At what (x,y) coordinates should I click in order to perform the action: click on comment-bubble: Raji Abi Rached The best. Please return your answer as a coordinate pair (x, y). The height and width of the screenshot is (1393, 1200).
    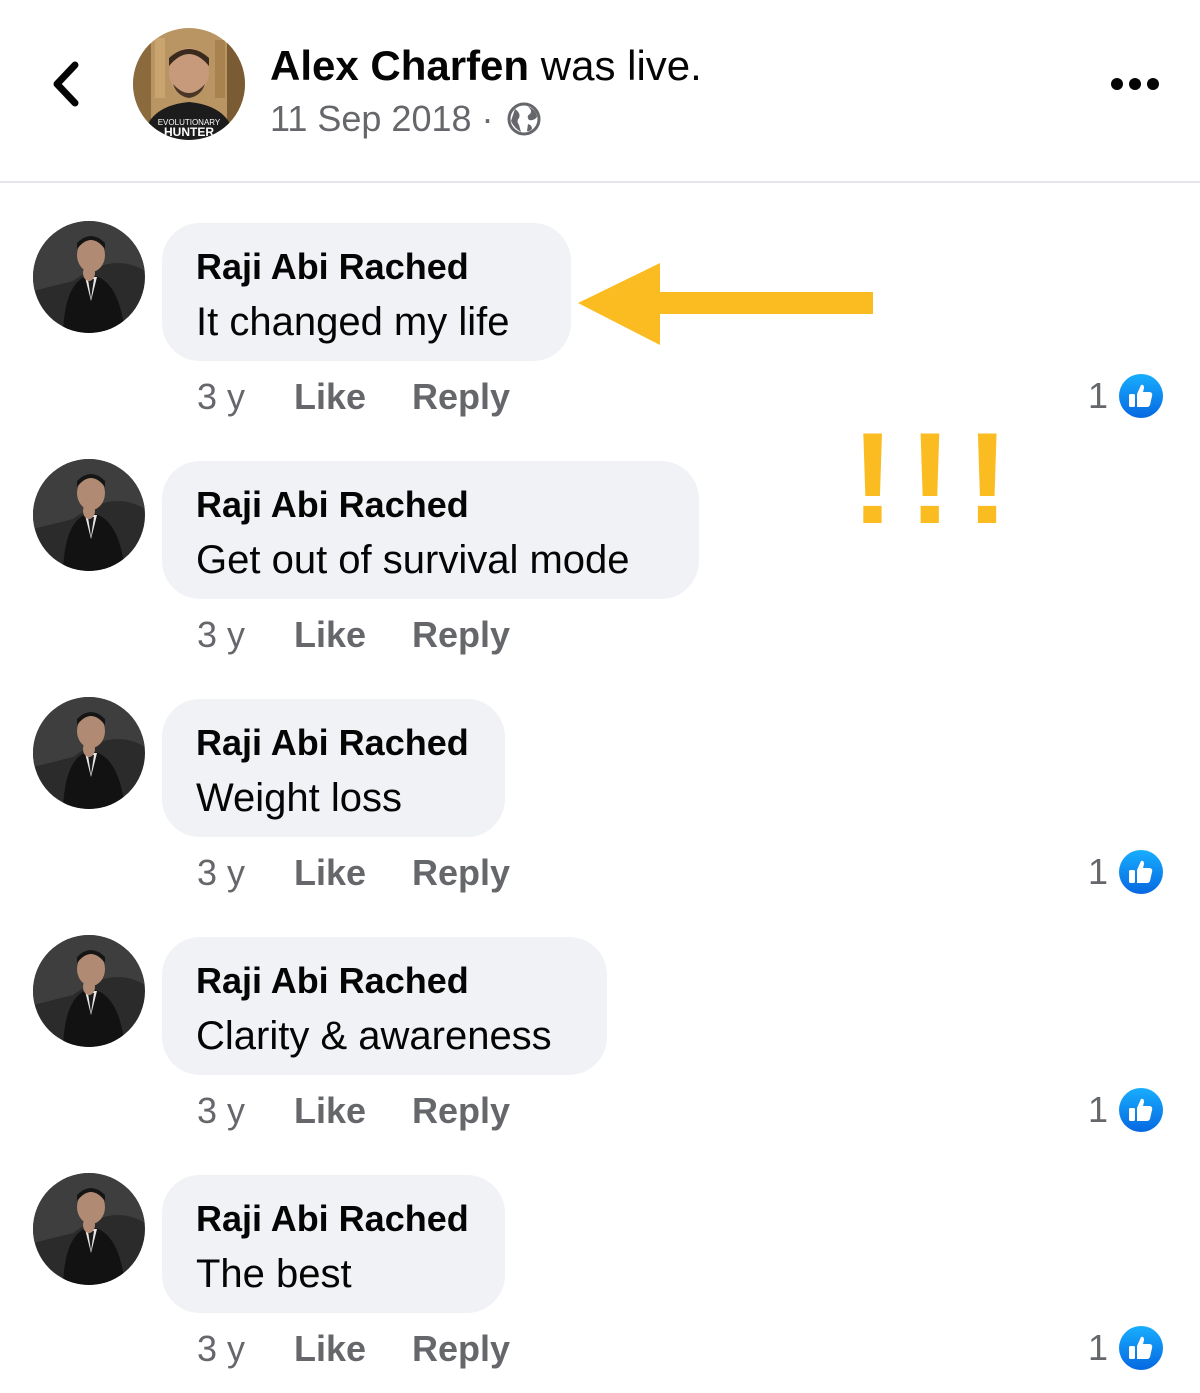
    Looking at the image, I should click on (333, 1244).